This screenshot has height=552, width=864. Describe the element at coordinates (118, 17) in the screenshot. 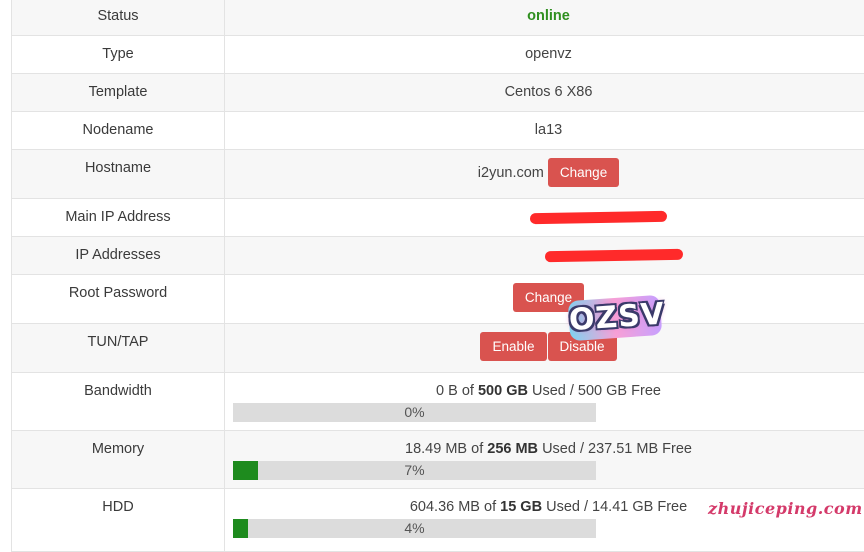

I see `status-label: Status` at that location.